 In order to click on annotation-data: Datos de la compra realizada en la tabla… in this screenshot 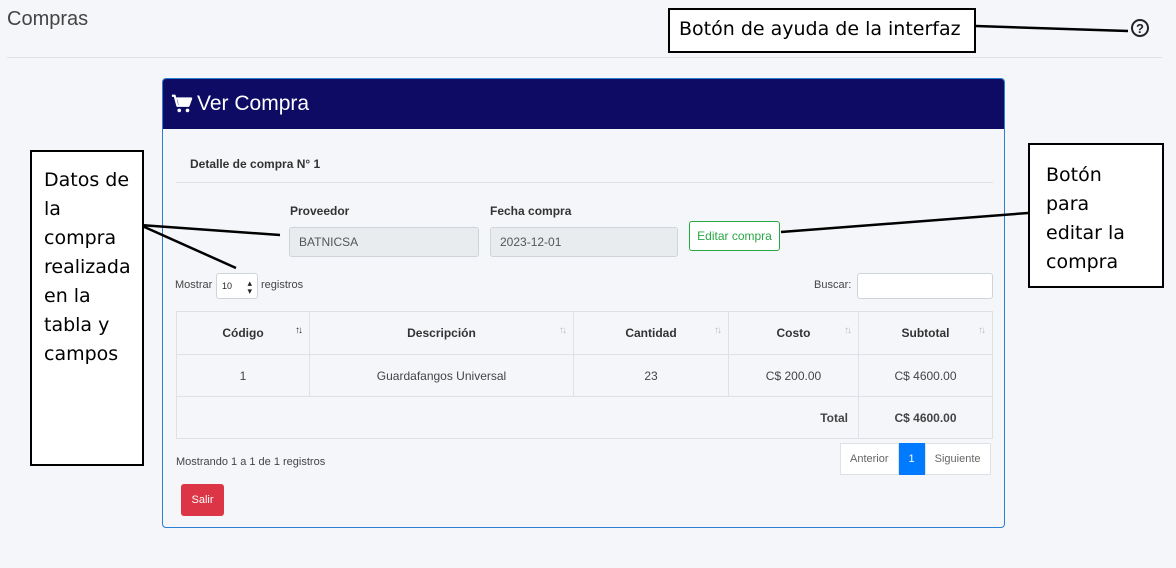, I will do `click(87, 308)`.